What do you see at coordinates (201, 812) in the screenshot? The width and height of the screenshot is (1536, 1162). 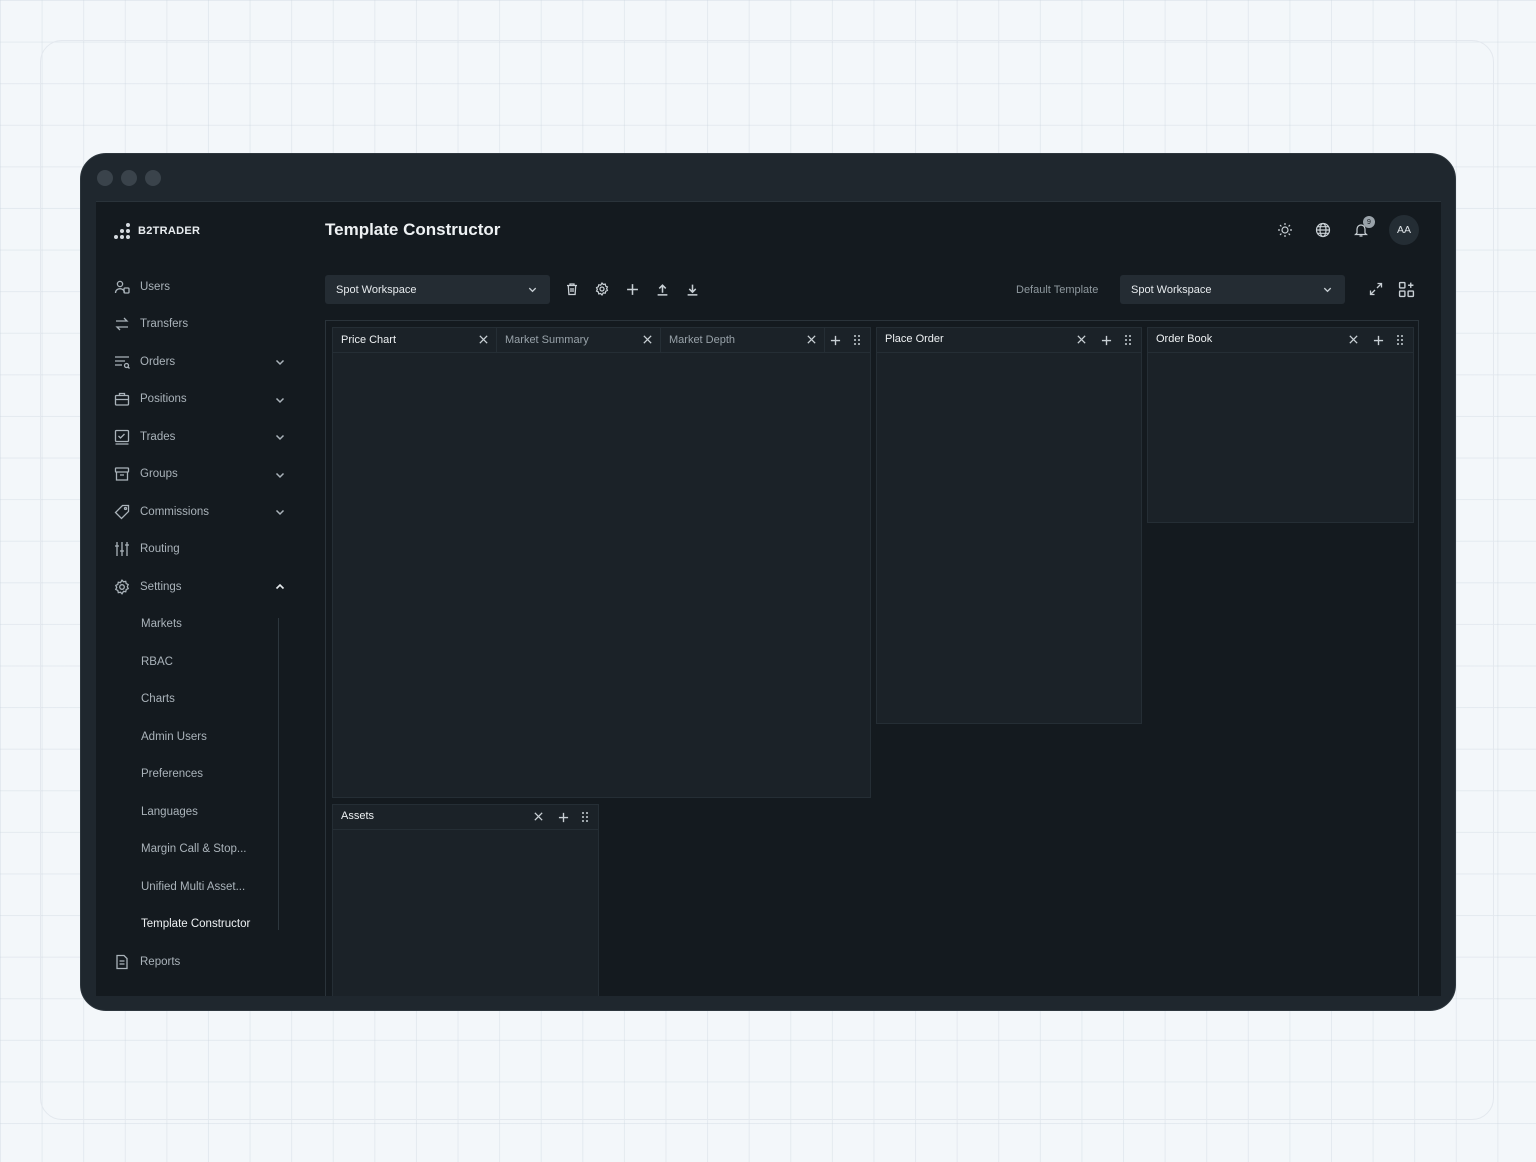 I see `submenu-item-languages: Languages` at bounding box center [201, 812].